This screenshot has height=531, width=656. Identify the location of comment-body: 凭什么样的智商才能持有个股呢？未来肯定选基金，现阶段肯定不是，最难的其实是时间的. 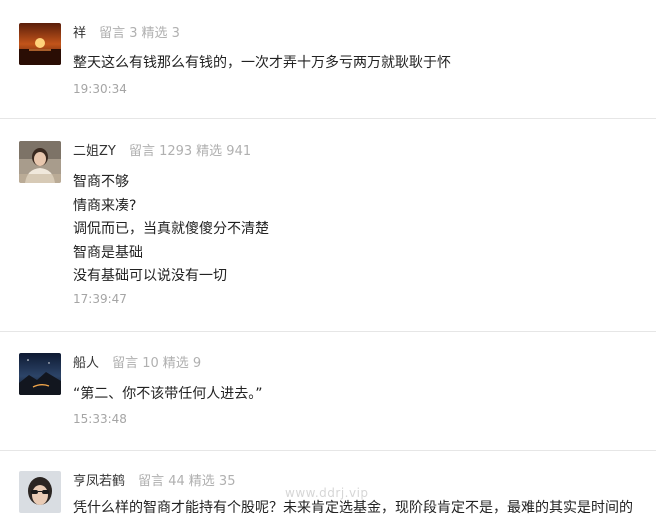
(364, 509).